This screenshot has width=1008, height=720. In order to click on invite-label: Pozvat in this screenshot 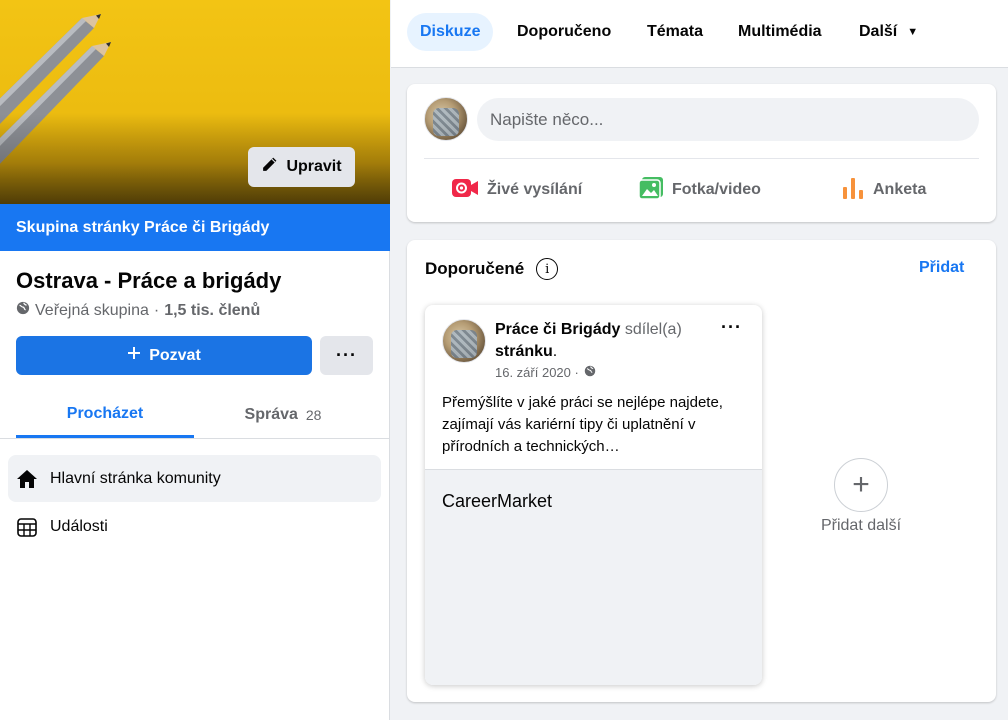, I will do `click(175, 355)`.